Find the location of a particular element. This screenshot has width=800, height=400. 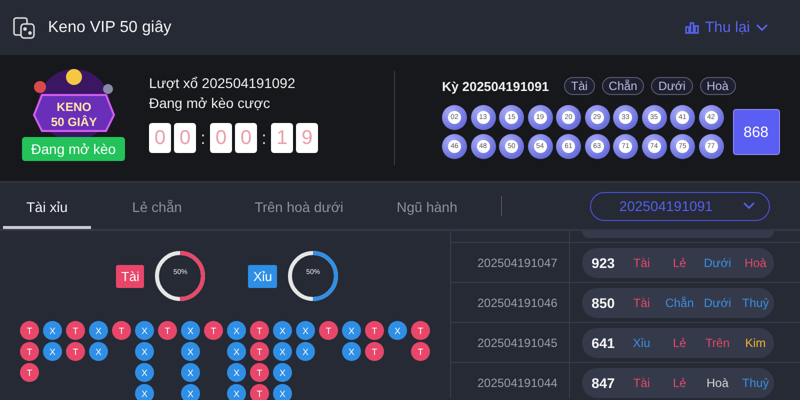

stat-label: Tài is located at coordinates (130, 276).